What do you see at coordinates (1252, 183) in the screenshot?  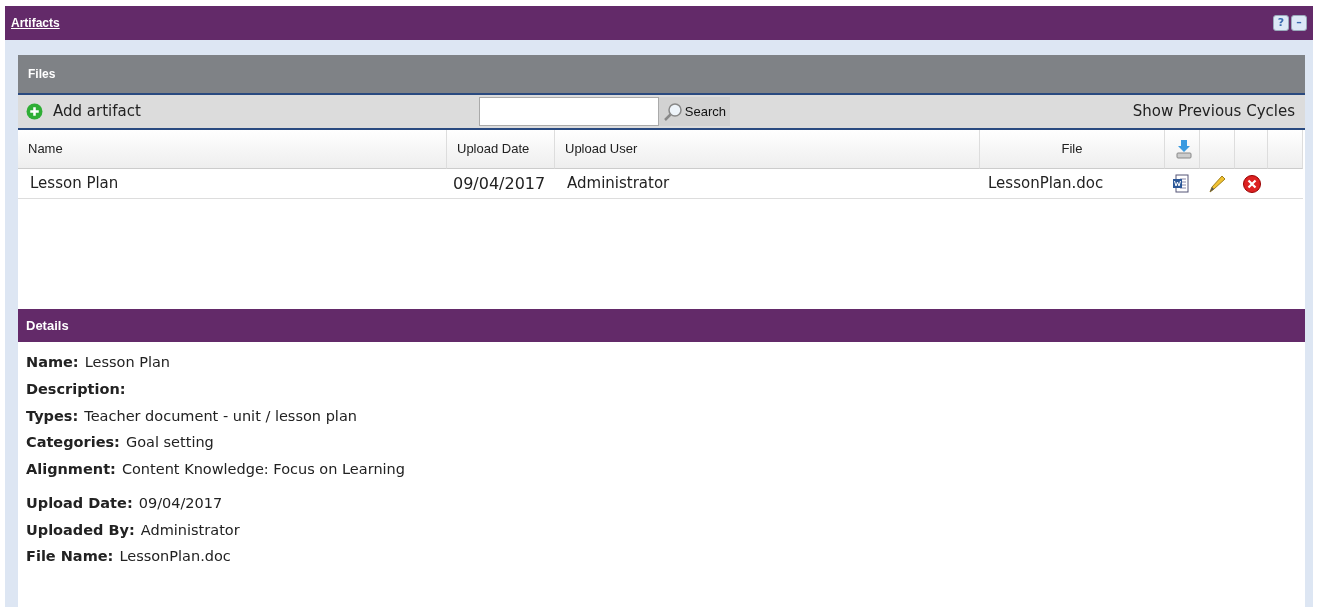 I see `delete-icon` at bounding box center [1252, 183].